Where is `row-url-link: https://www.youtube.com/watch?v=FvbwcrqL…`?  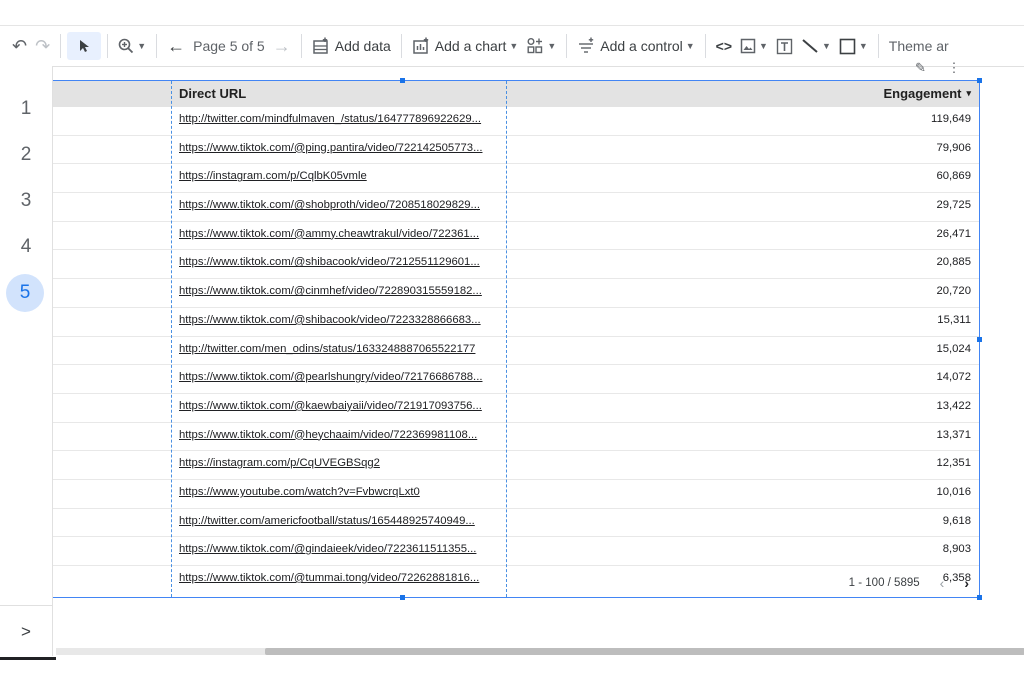 row-url-link: https://www.youtube.com/watch?v=FvbwcrqL… is located at coordinates (339, 492).